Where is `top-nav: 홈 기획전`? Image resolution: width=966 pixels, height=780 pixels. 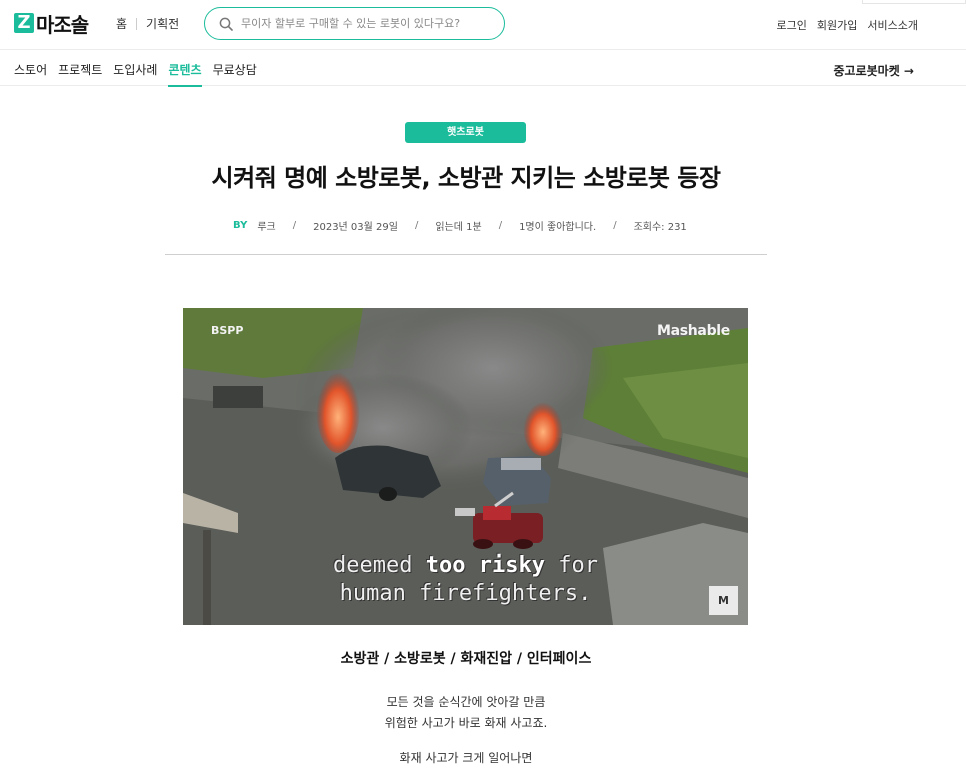
top-nav: 홈 기획전 is located at coordinates (147, 23).